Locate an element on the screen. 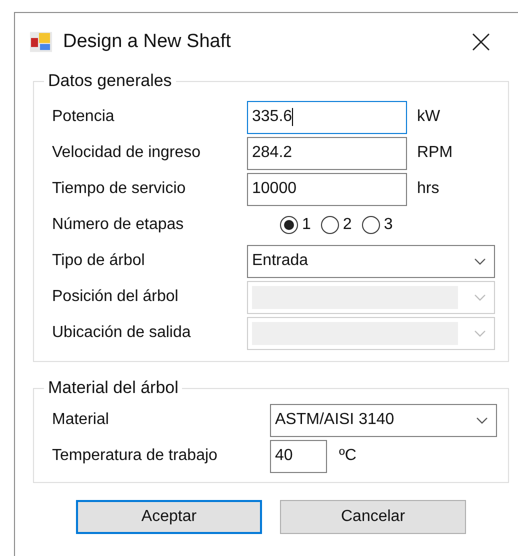 The width and height of the screenshot is (518, 556). field-label: Número de etapas is located at coordinates (118, 225).